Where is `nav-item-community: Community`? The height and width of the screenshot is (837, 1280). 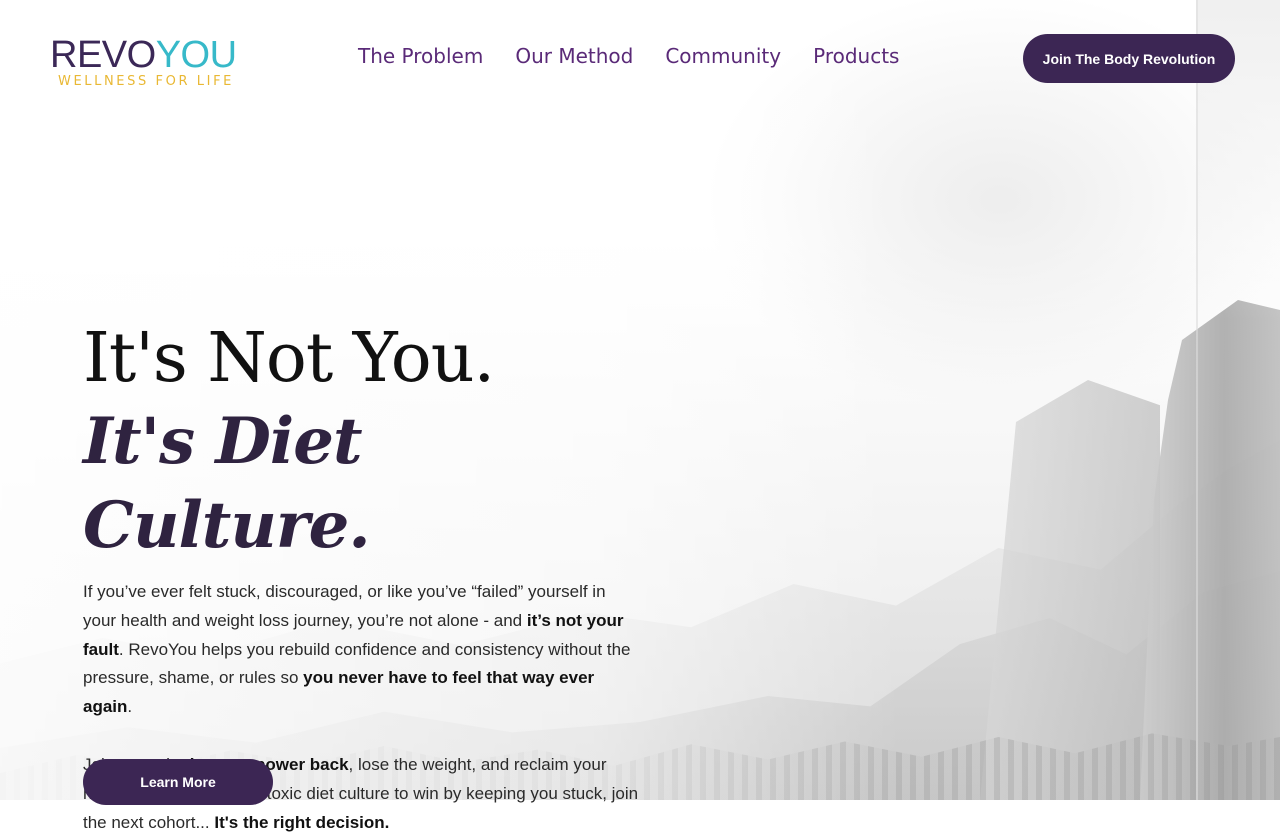
nav-item-community: Community is located at coordinates (723, 56).